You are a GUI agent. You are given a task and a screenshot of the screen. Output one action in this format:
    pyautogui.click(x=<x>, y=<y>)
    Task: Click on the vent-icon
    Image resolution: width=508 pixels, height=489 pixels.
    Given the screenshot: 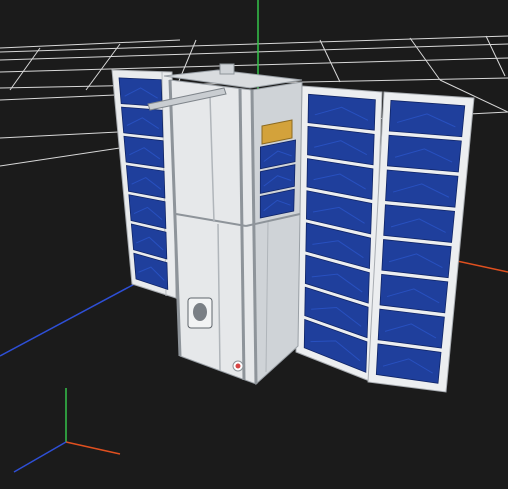 What is the action you would take?
    pyautogui.click(x=200, y=312)
    